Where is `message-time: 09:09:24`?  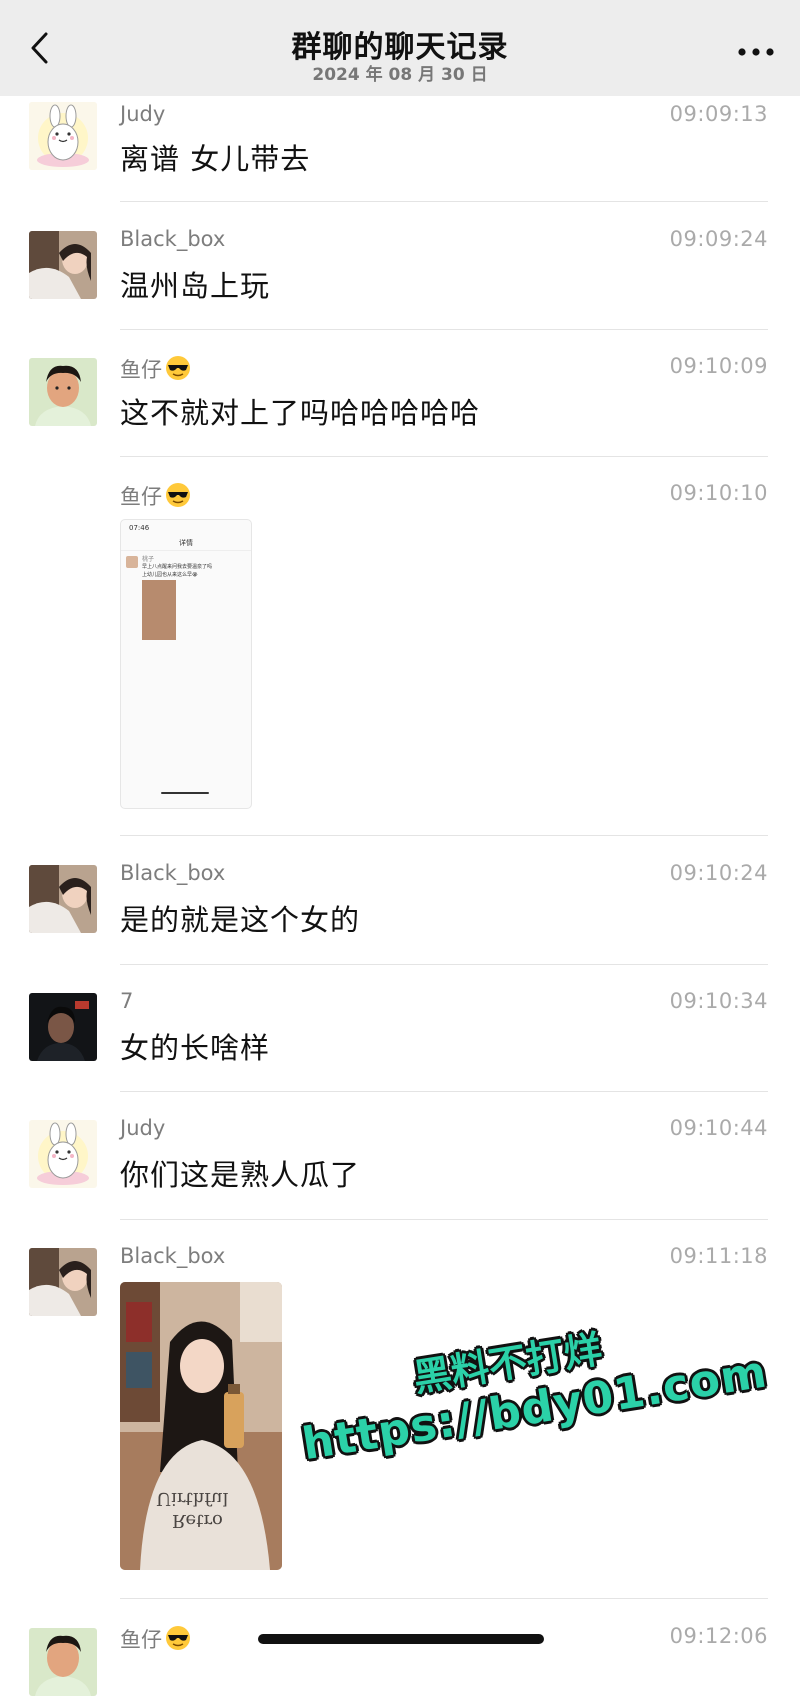
message-time: 09:09:24 is located at coordinates (718, 239).